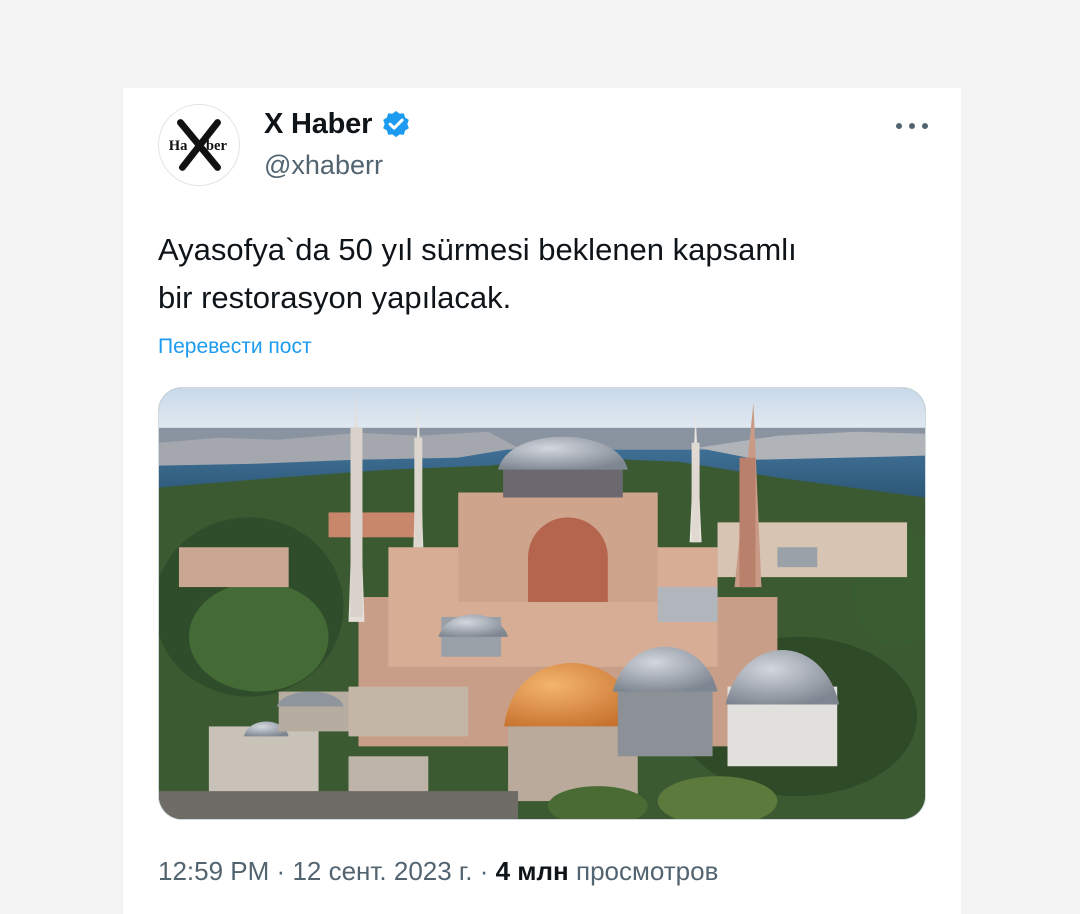 The height and width of the screenshot is (914, 1080). I want to click on views-label: просмотров, so click(647, 871).